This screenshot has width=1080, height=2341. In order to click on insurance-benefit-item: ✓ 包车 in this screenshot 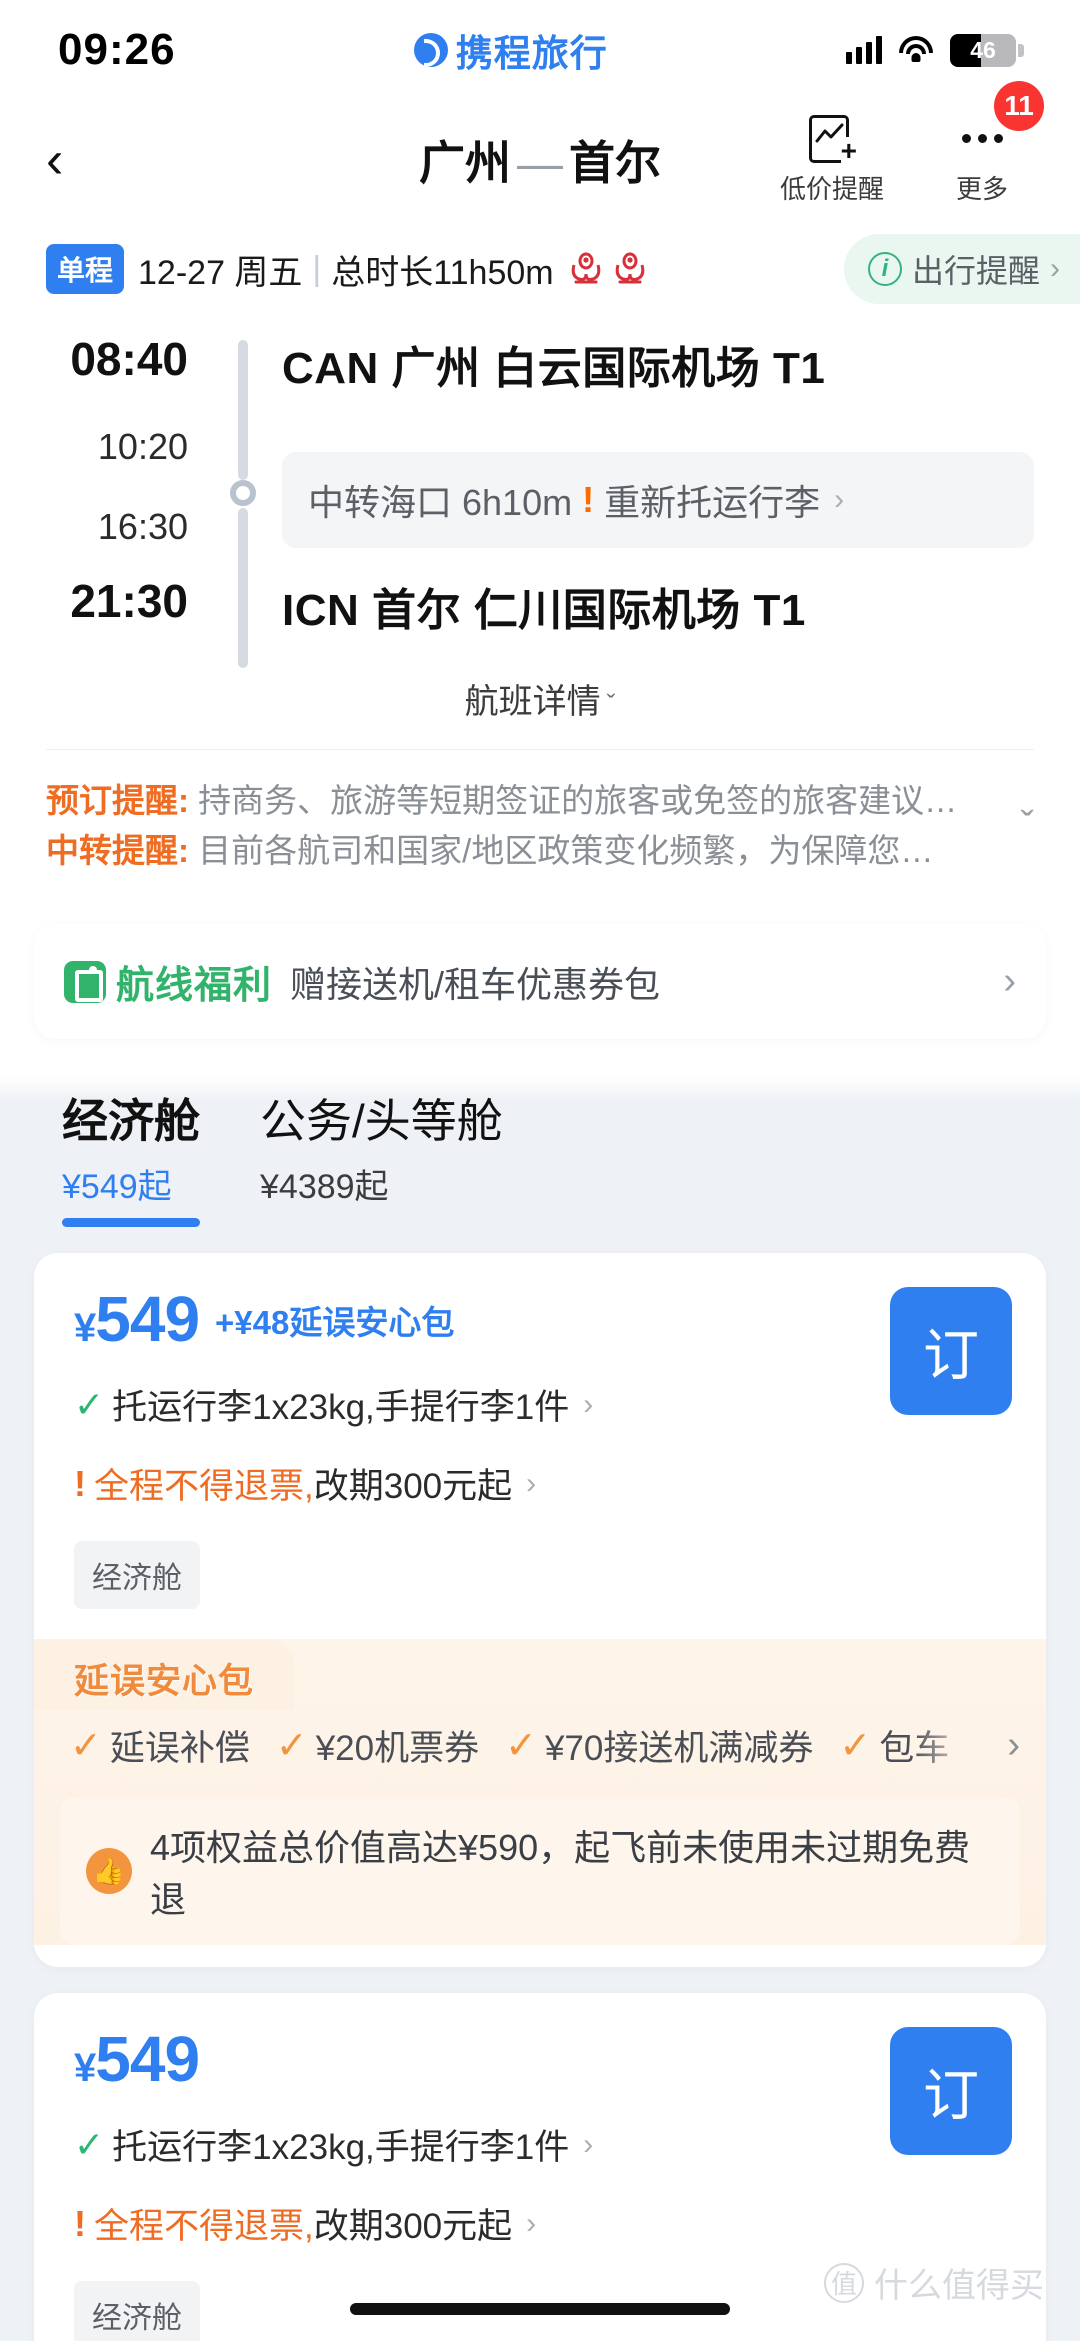, I will do `click(907, 1745)`.